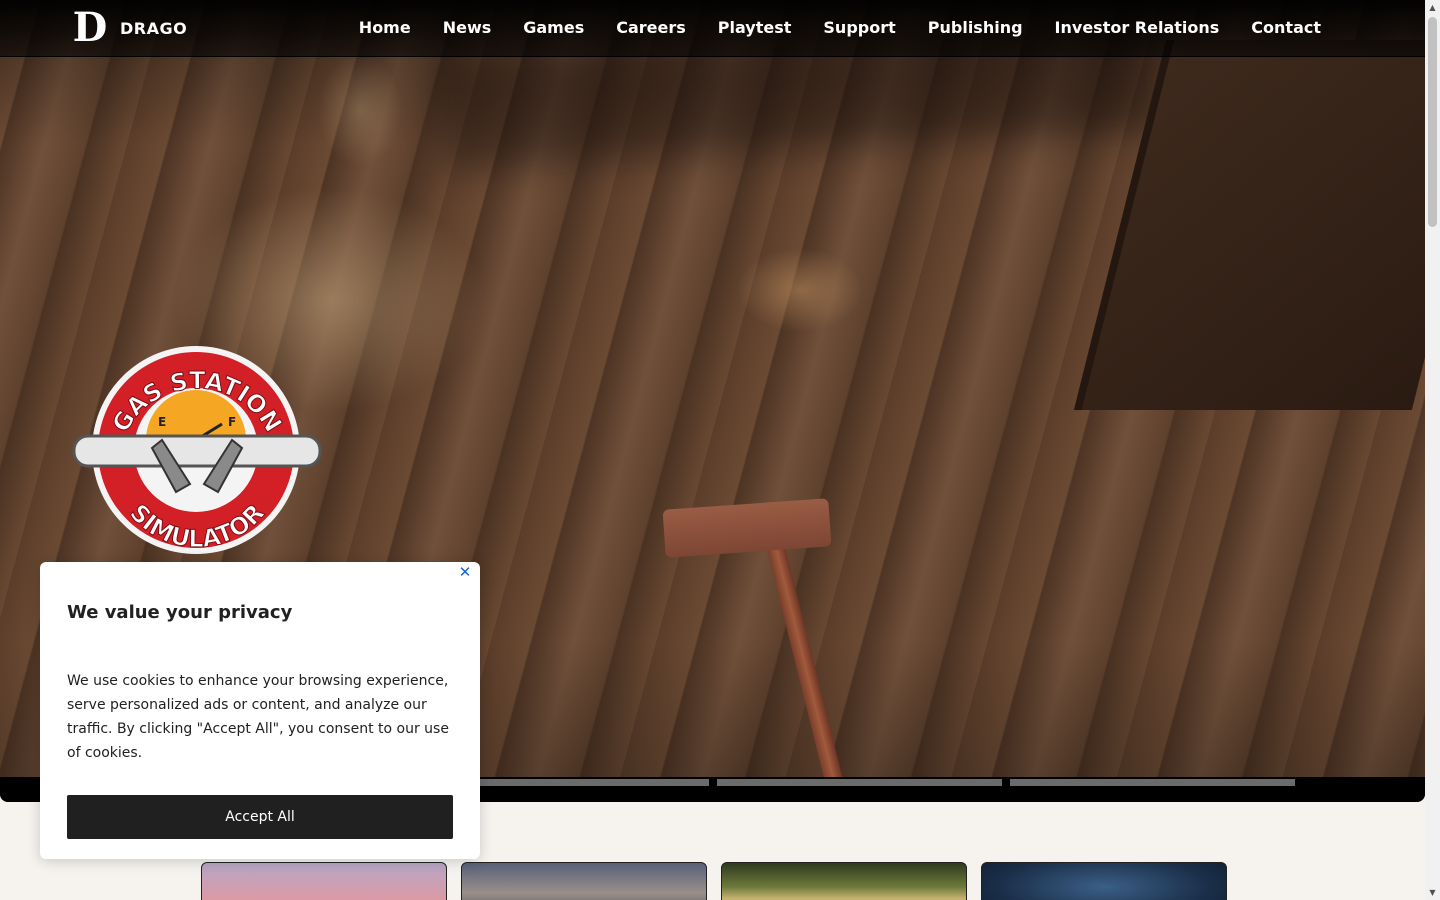  Describe the element at coordinates (804, 659) in the screenshot. I see `mop-handle` at that location.